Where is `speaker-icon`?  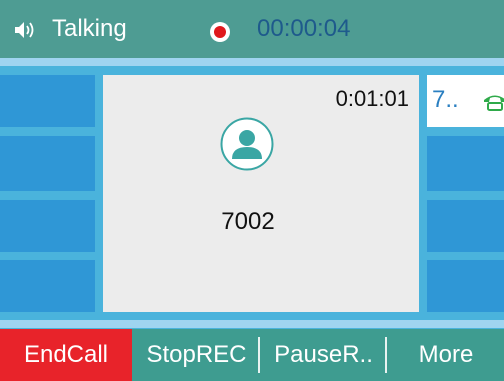
speaker-icon is located at coordinates (24, 30).